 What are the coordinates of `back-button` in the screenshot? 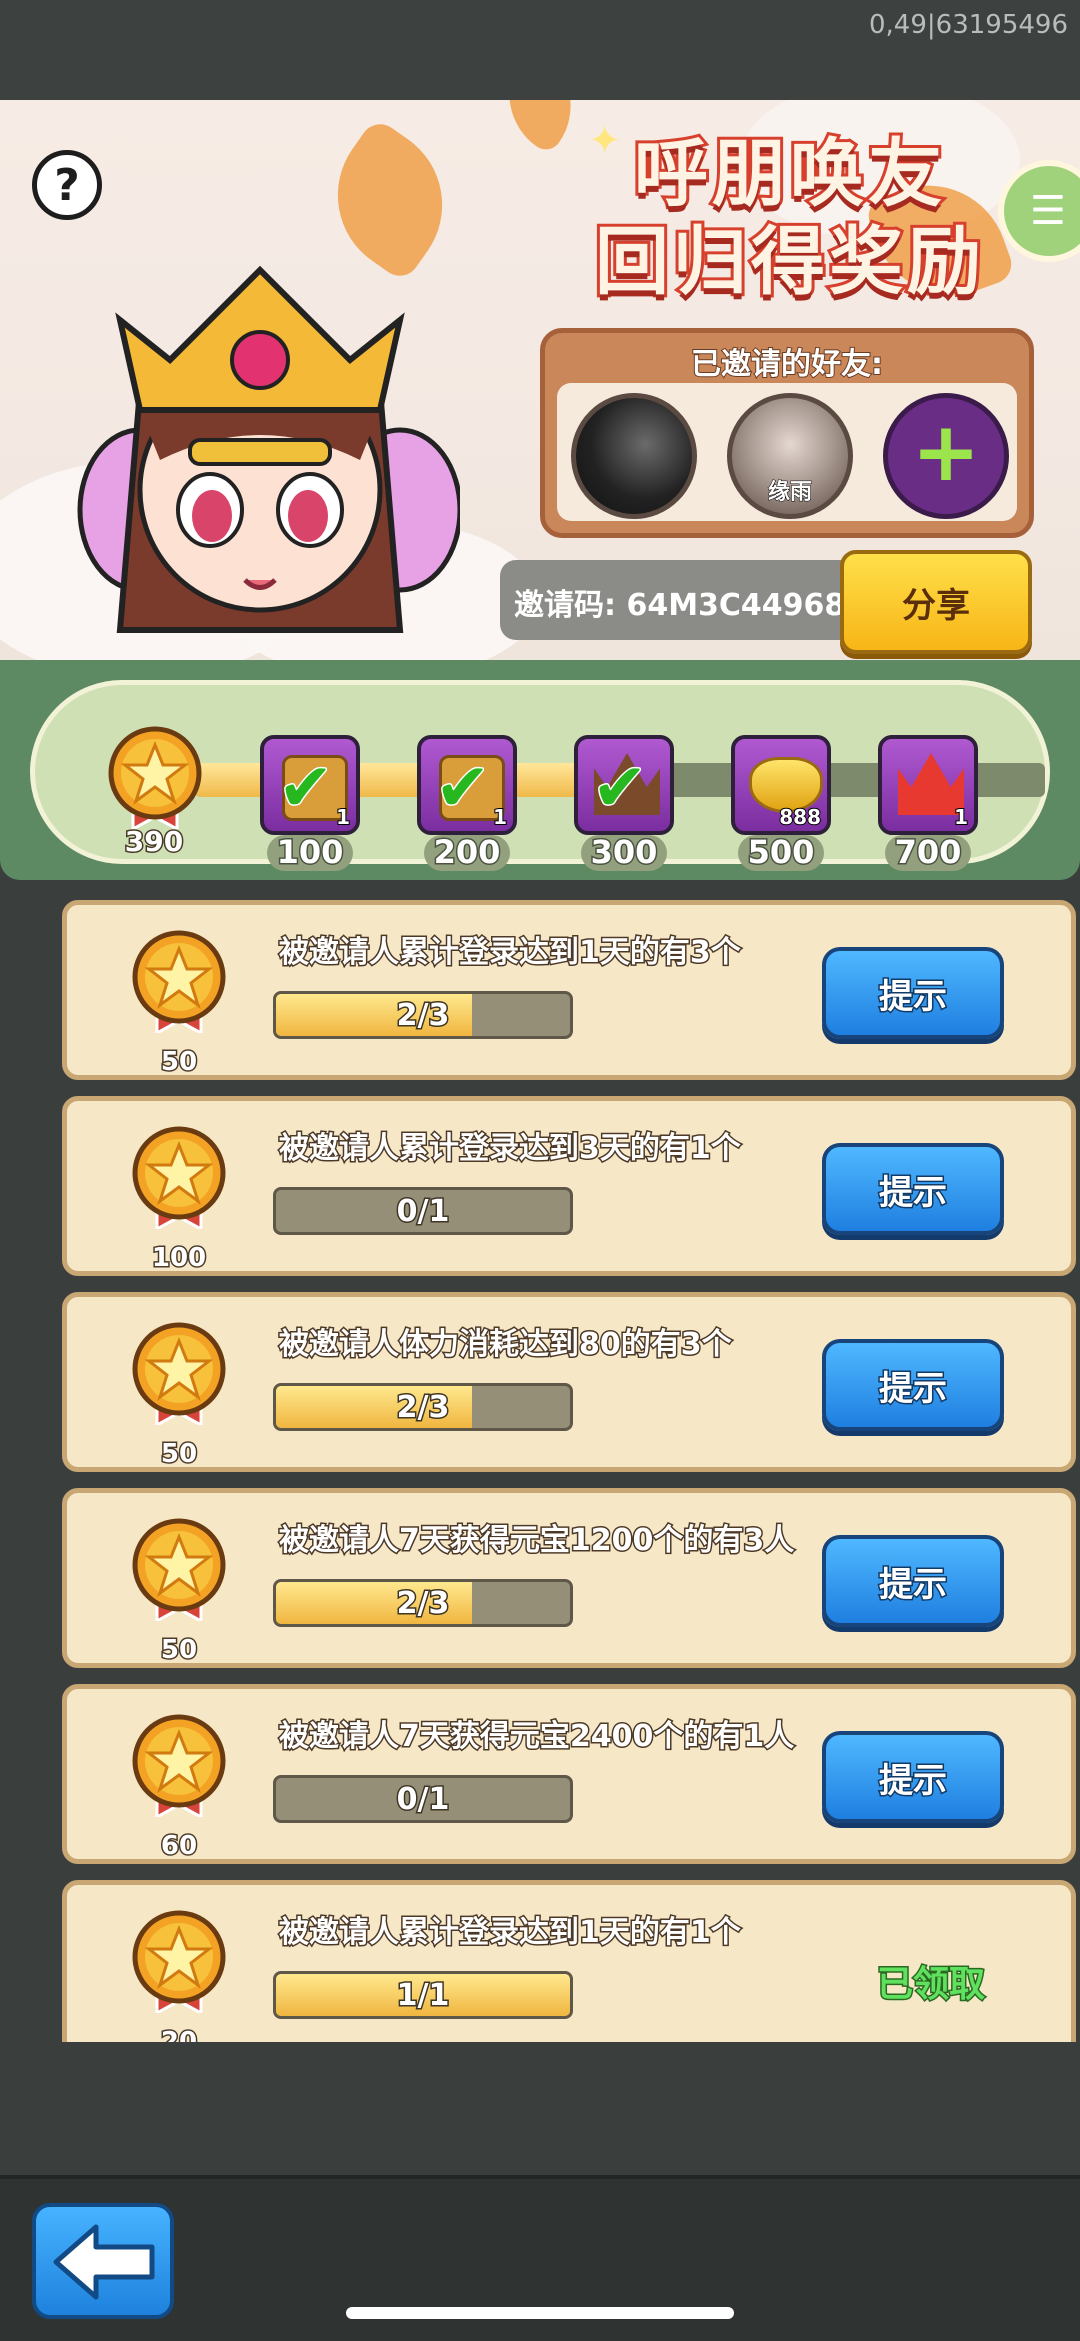 It's located at (103, 2261).